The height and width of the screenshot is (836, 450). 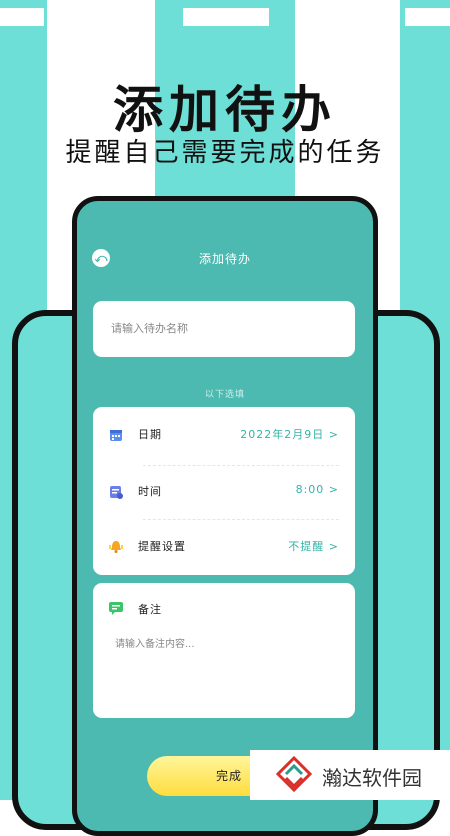 I want to click on notes-input, so click(x=227, y=670).